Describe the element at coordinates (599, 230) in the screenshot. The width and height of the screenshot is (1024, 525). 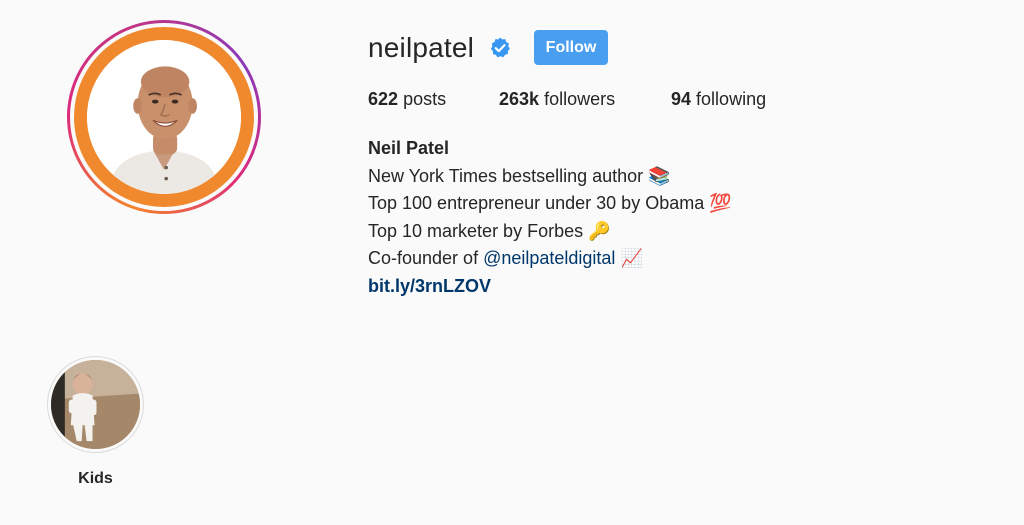
I see `key-emoji-icon: 🔑` at that location.